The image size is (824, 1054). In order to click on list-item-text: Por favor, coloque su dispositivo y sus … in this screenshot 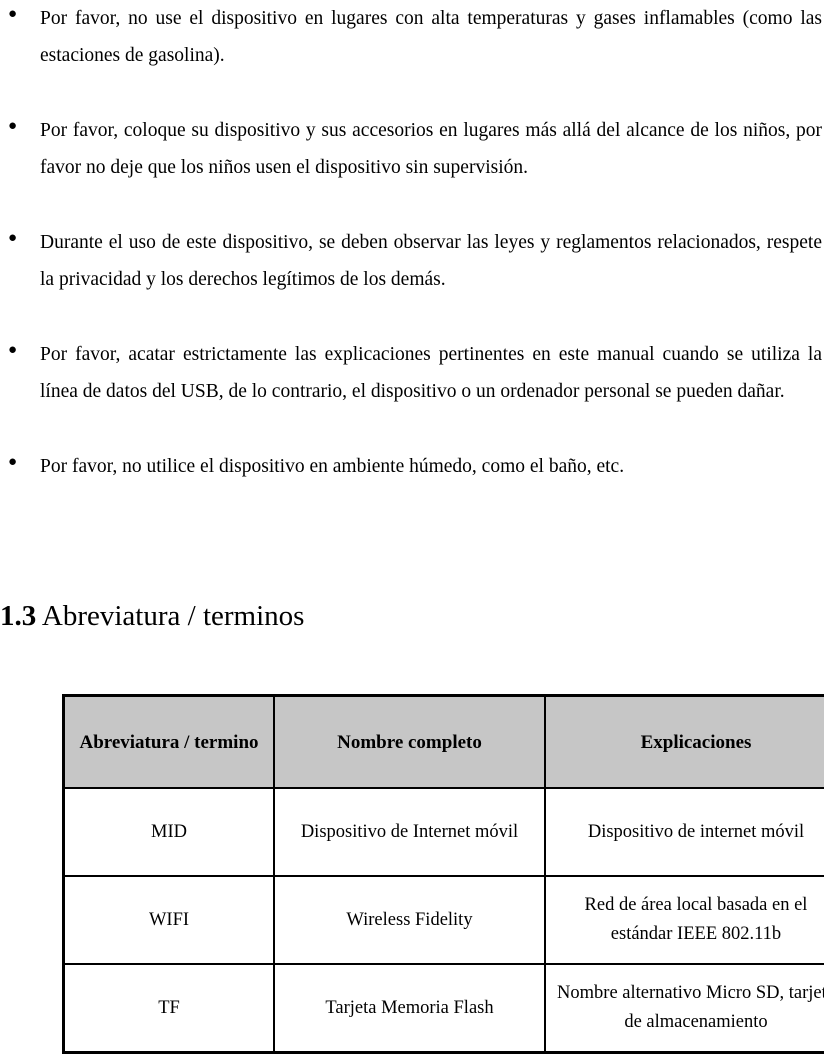, I will do `click(431, 149)`.